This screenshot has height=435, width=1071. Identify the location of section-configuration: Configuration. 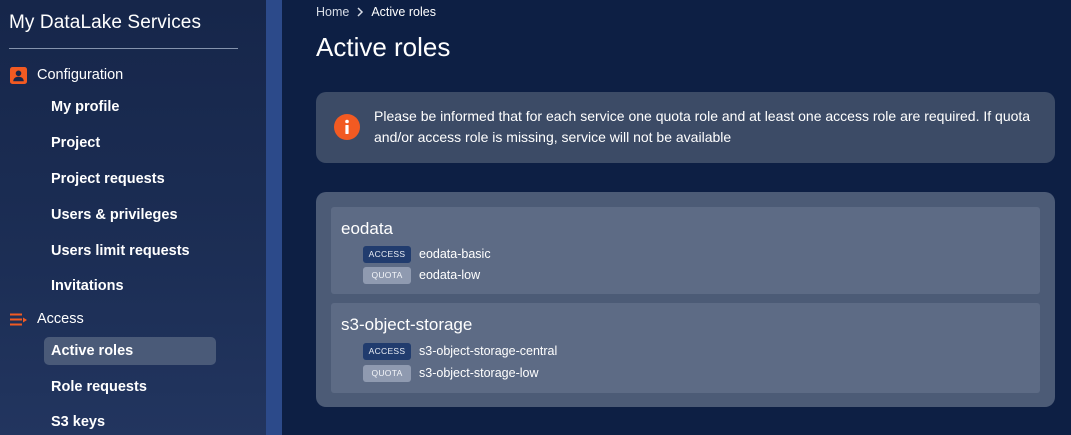
(66, 75).